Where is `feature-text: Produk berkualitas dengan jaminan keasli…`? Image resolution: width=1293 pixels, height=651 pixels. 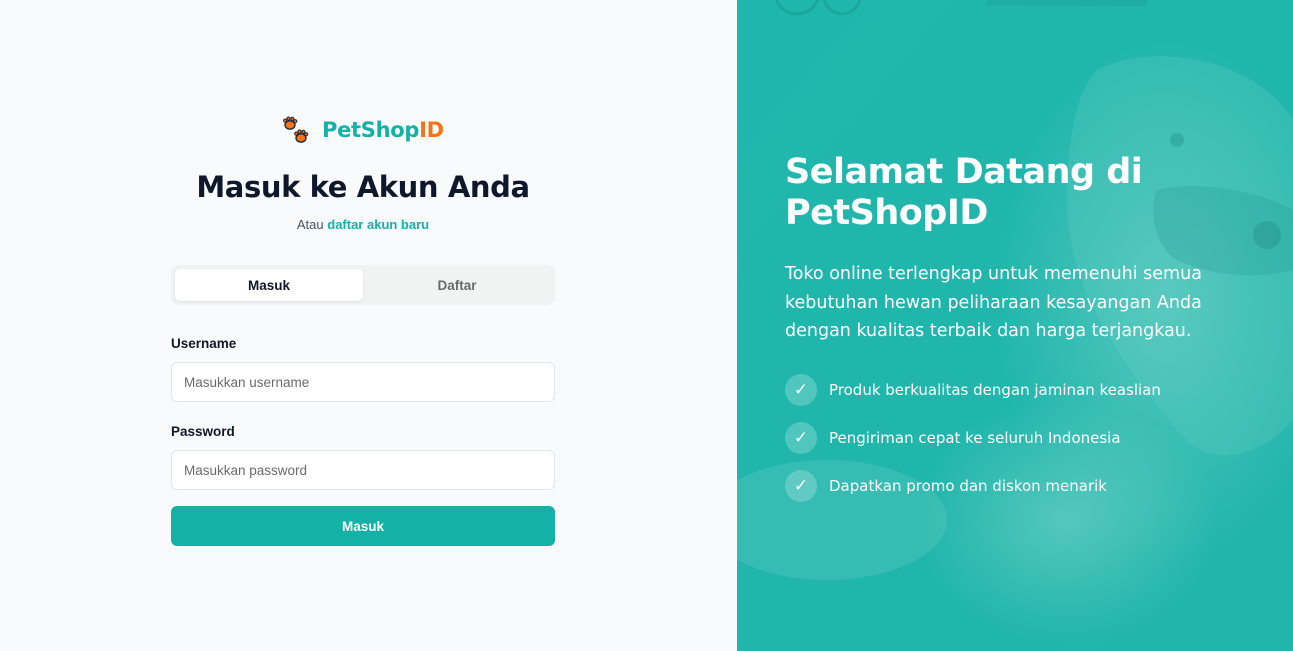
feature-text: Produk berkualitas dengan jaminan keasli… is located at coordinates (995, 390).